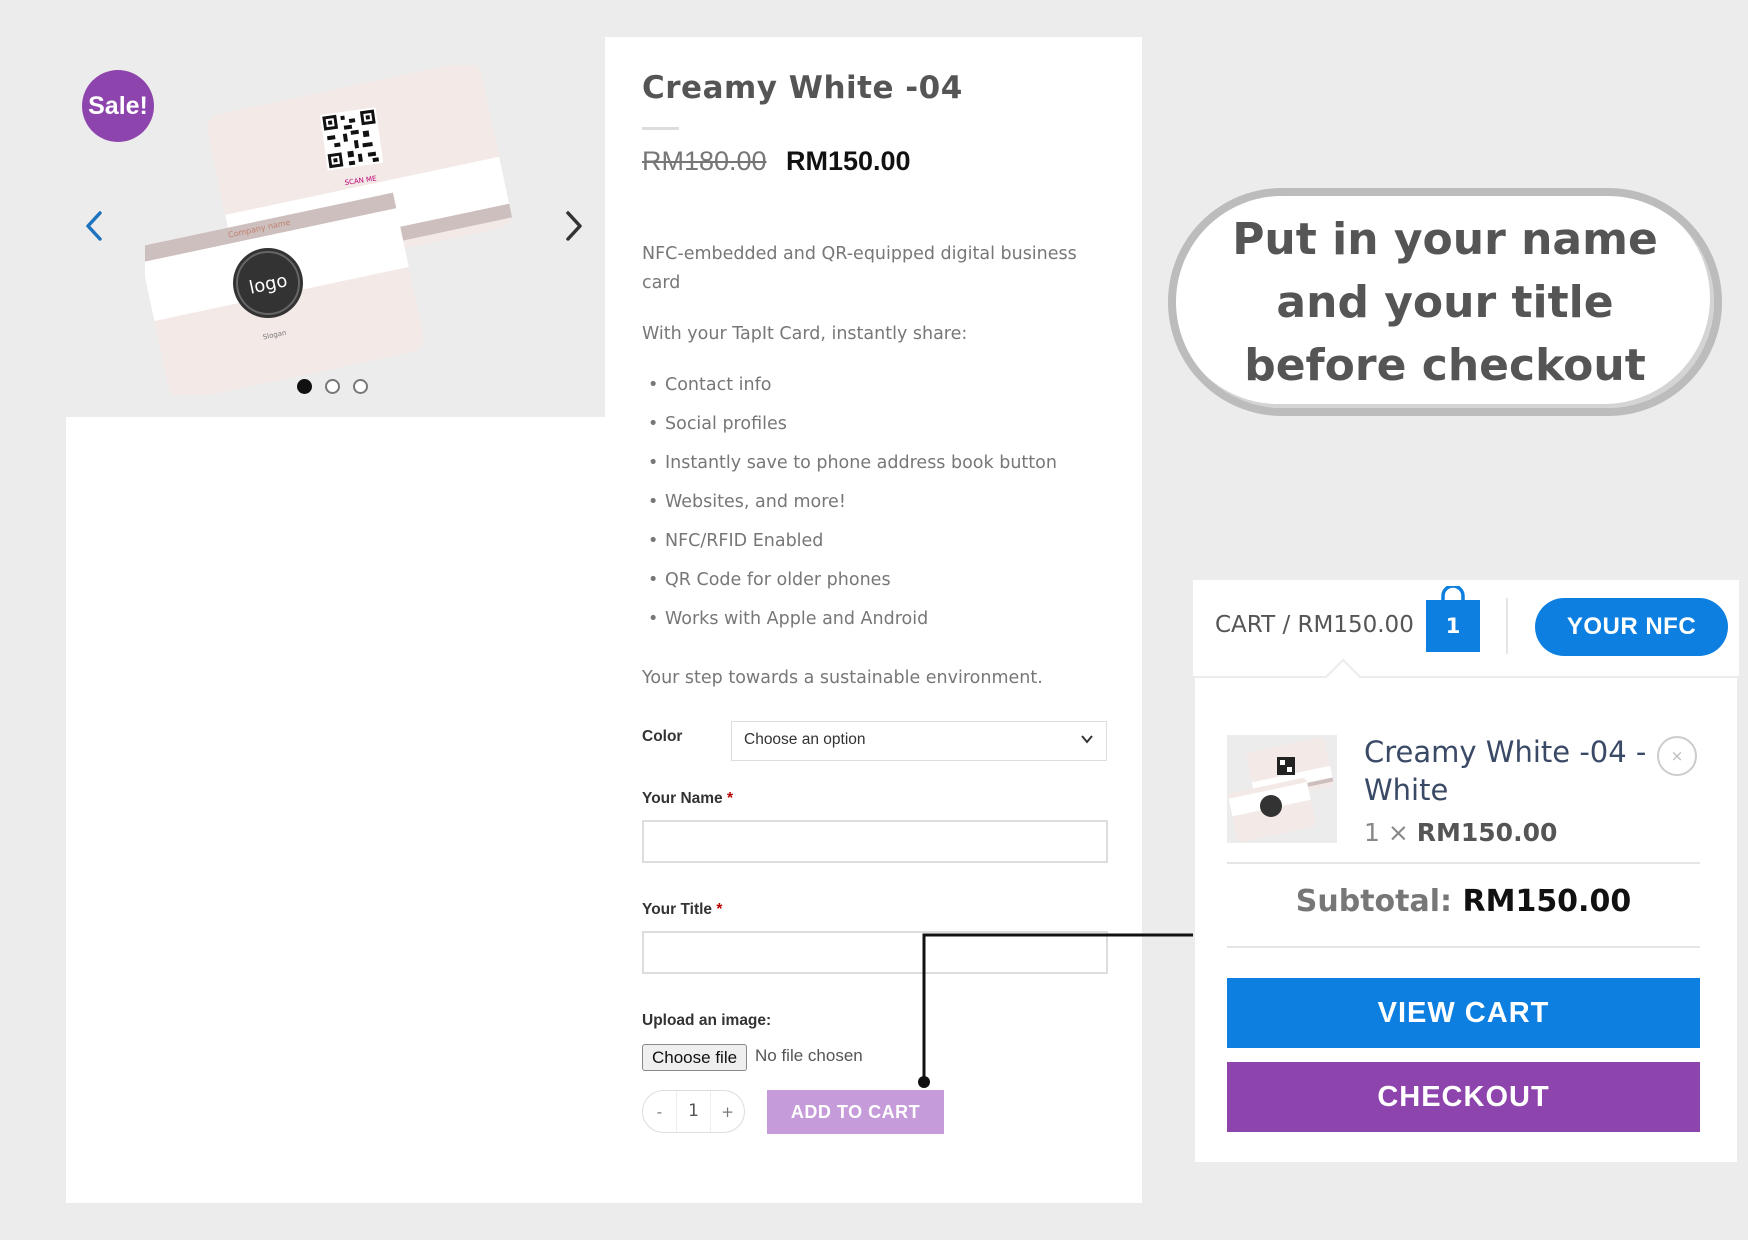 This screenshot has height=1240, width=1748. What do you see at coordinates (805, 334) in the screenshot?
I see `share-intro: With your TapIt Card, instantly share:` at bounding box center [805, 334].